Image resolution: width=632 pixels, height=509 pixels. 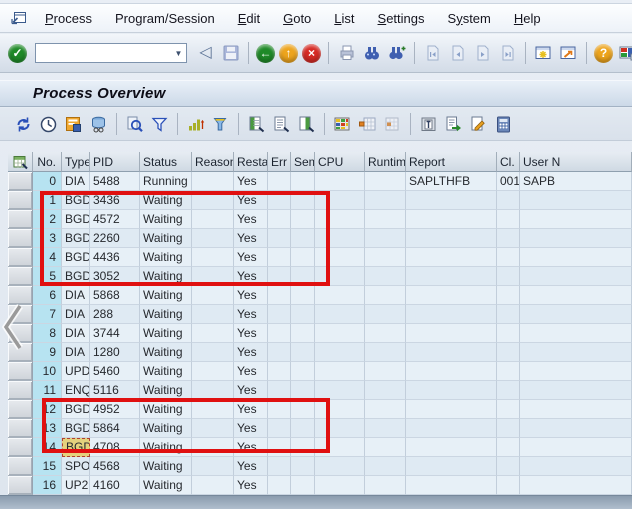 I want to click on filter-icon, so click(x=159, y=124).